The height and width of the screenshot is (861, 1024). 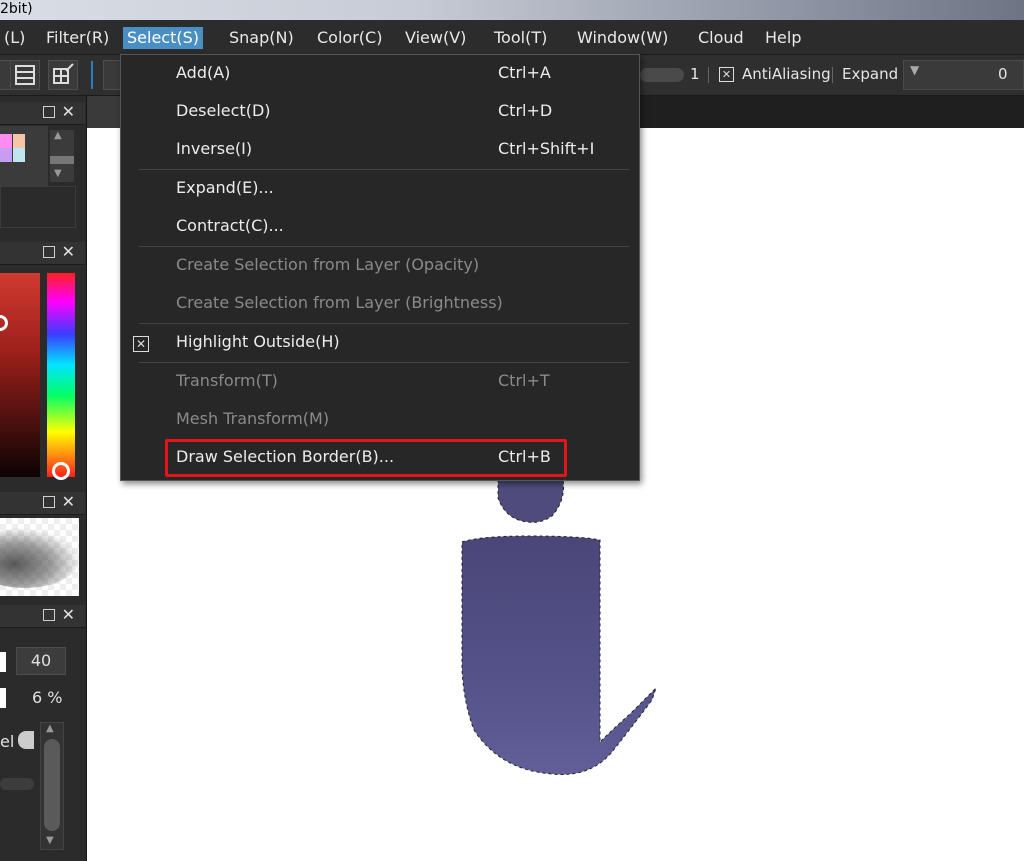 I want to click on expand-input: ▼ 0, so click(x=963, y=75).